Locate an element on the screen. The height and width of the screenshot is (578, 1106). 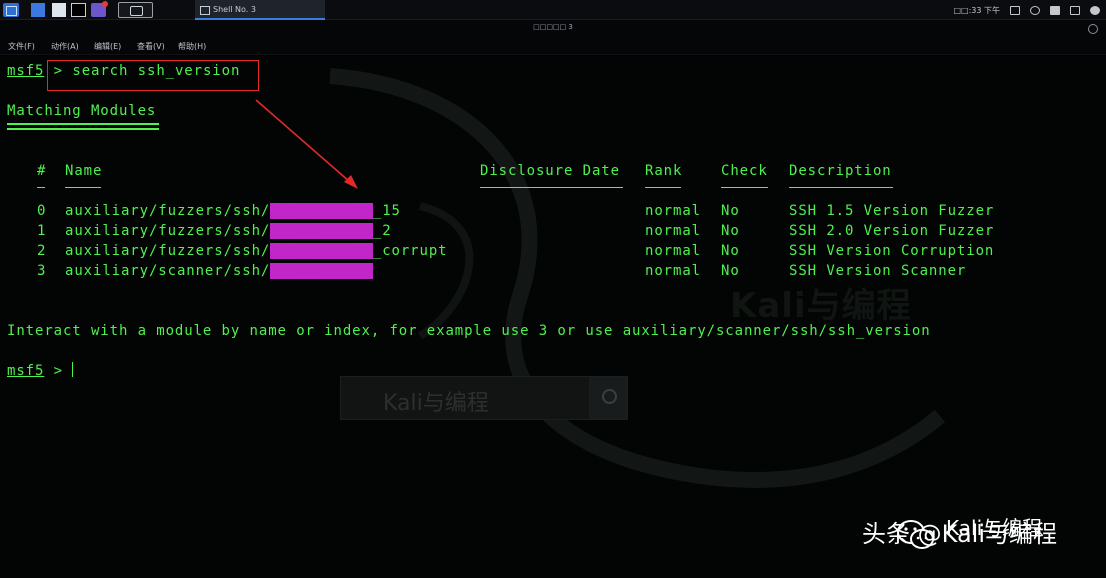
screen-icon is located at coordinates (1015, 10).